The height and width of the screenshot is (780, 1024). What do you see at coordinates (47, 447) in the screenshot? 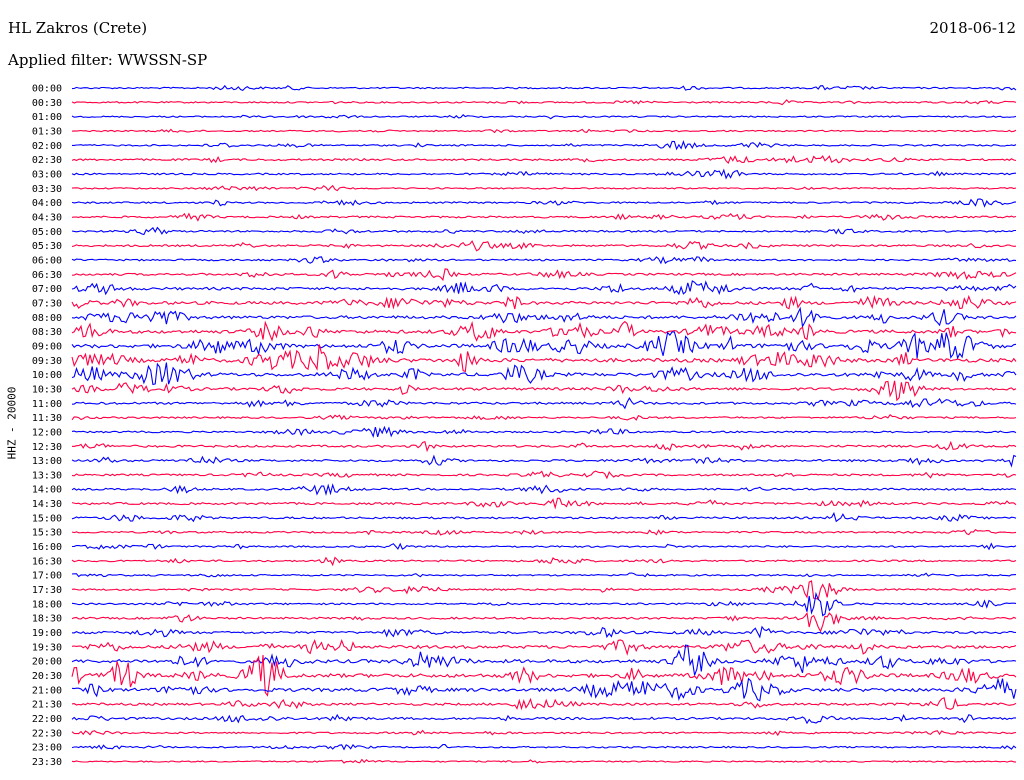
I see `row-time-label: 12:30` at bounding box center [47, 447].